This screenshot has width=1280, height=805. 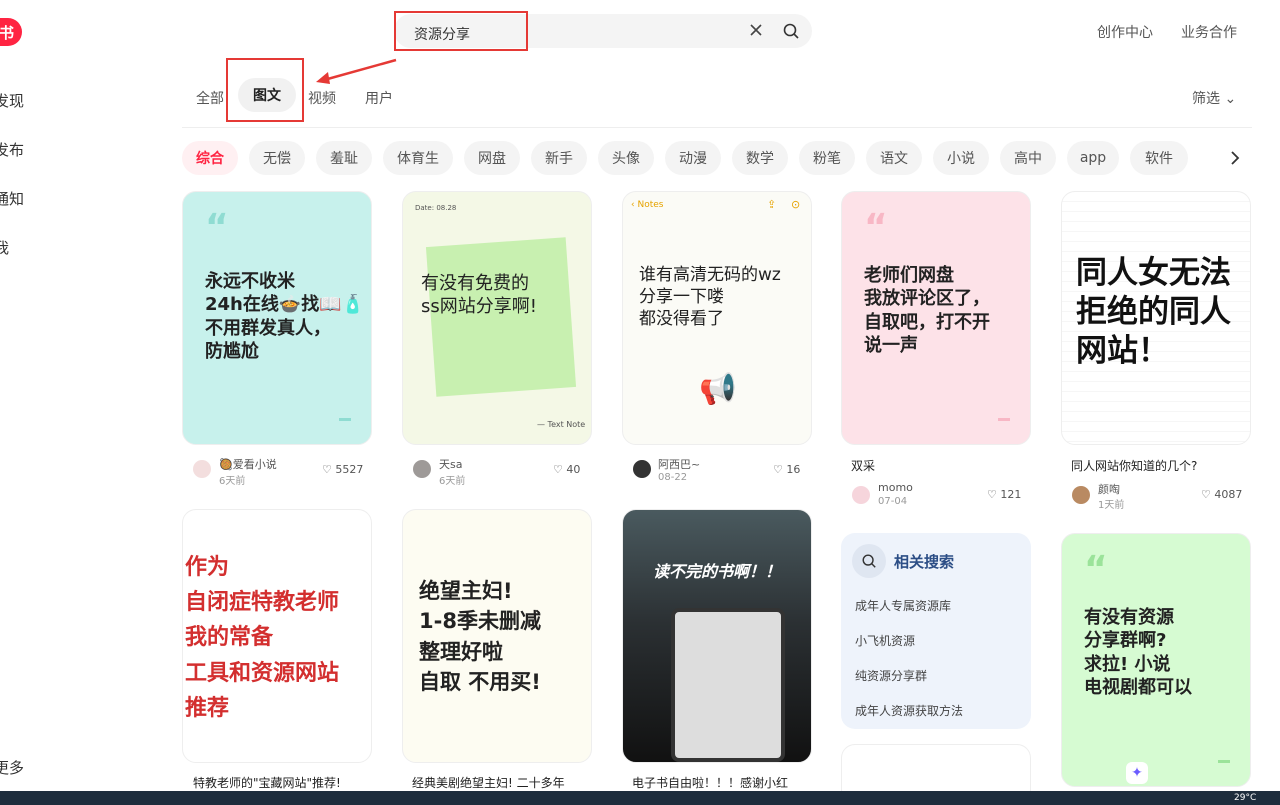 What do you see at coordinates (1134, 465) in the screenshot?
I see `card-caption: 同人网站你知道的几个?` at bounding box center [1134, 465].